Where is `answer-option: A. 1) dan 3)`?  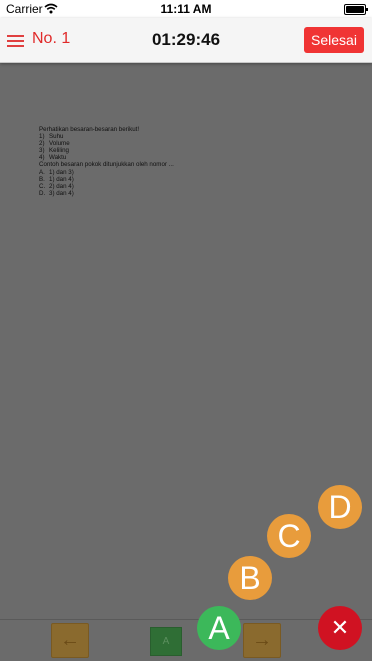
answer-option: A. 1) dan 3) is located at coordinates (56, 172).